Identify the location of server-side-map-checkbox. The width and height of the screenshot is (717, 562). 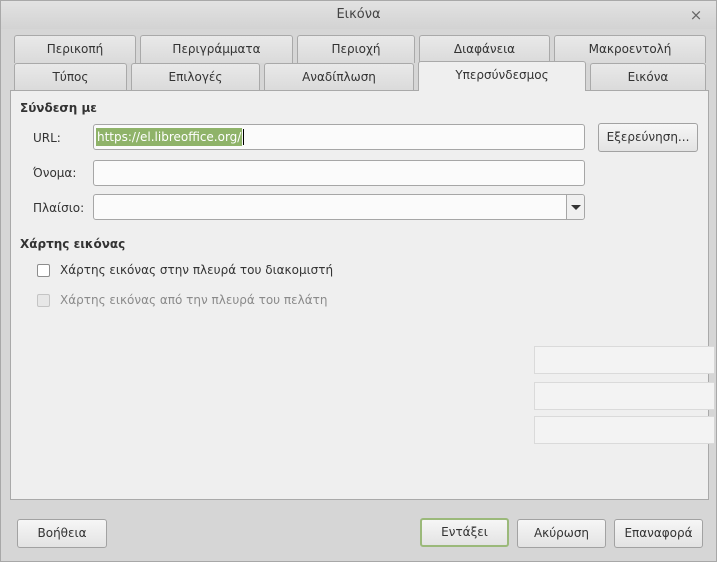
(43, 270).